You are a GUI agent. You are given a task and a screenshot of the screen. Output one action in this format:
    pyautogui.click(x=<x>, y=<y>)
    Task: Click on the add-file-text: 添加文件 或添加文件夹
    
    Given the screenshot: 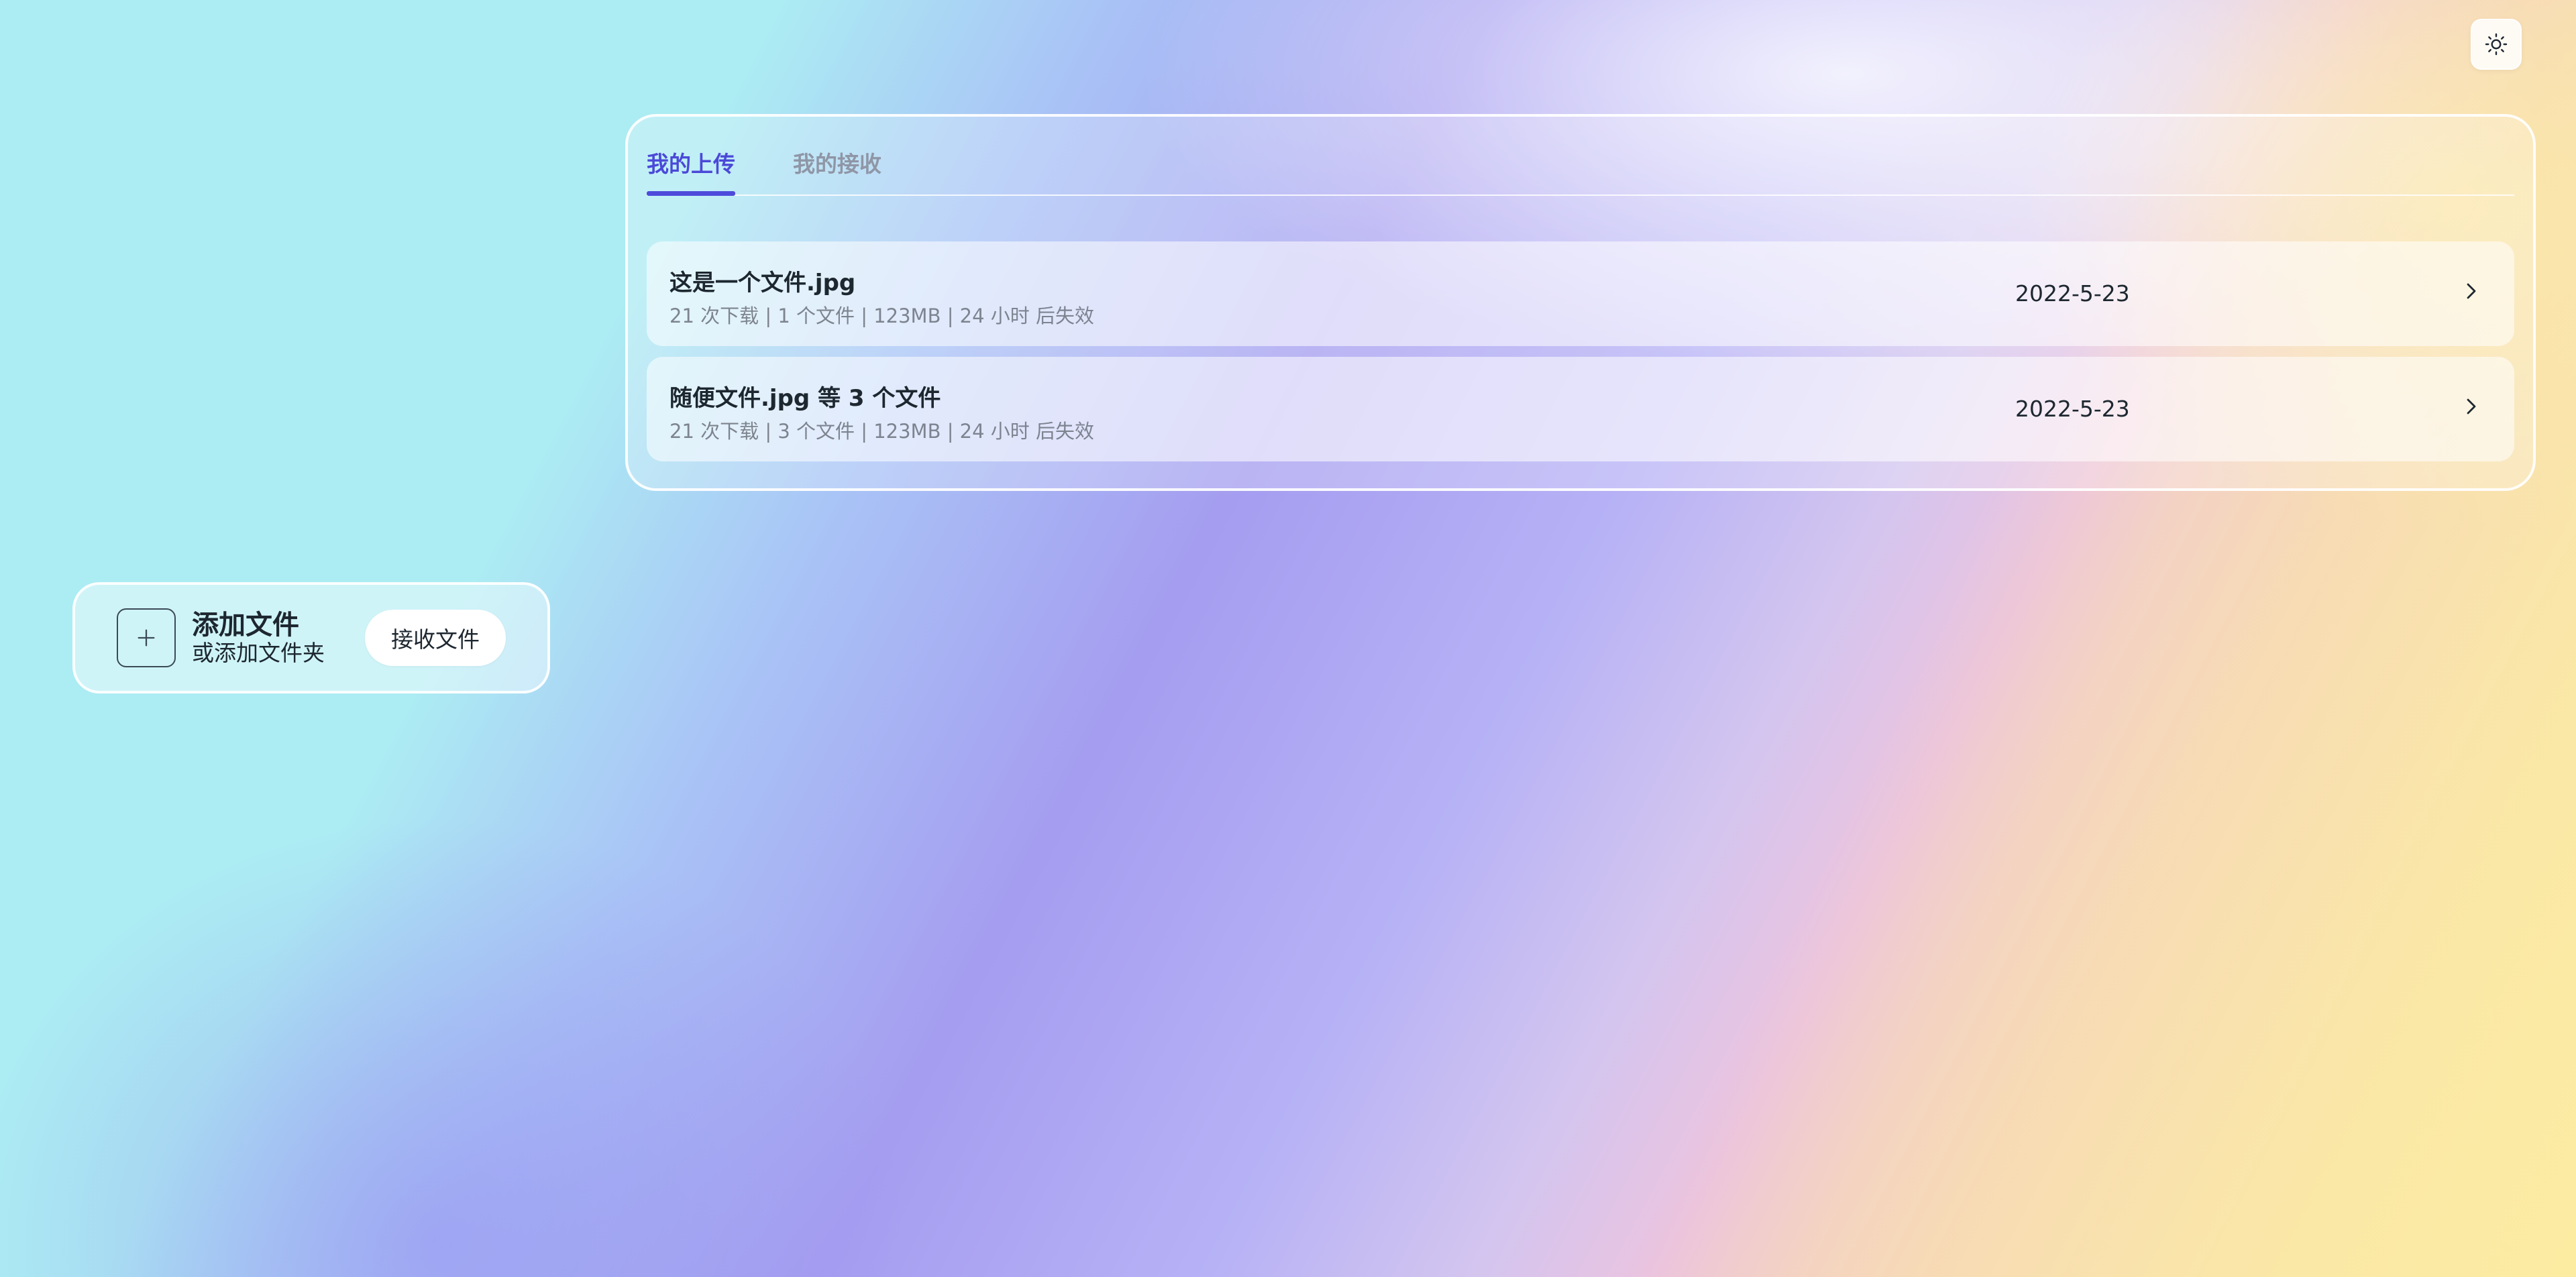 What is the action you would take?
    pyautogui.click(x=258, y=638)
    